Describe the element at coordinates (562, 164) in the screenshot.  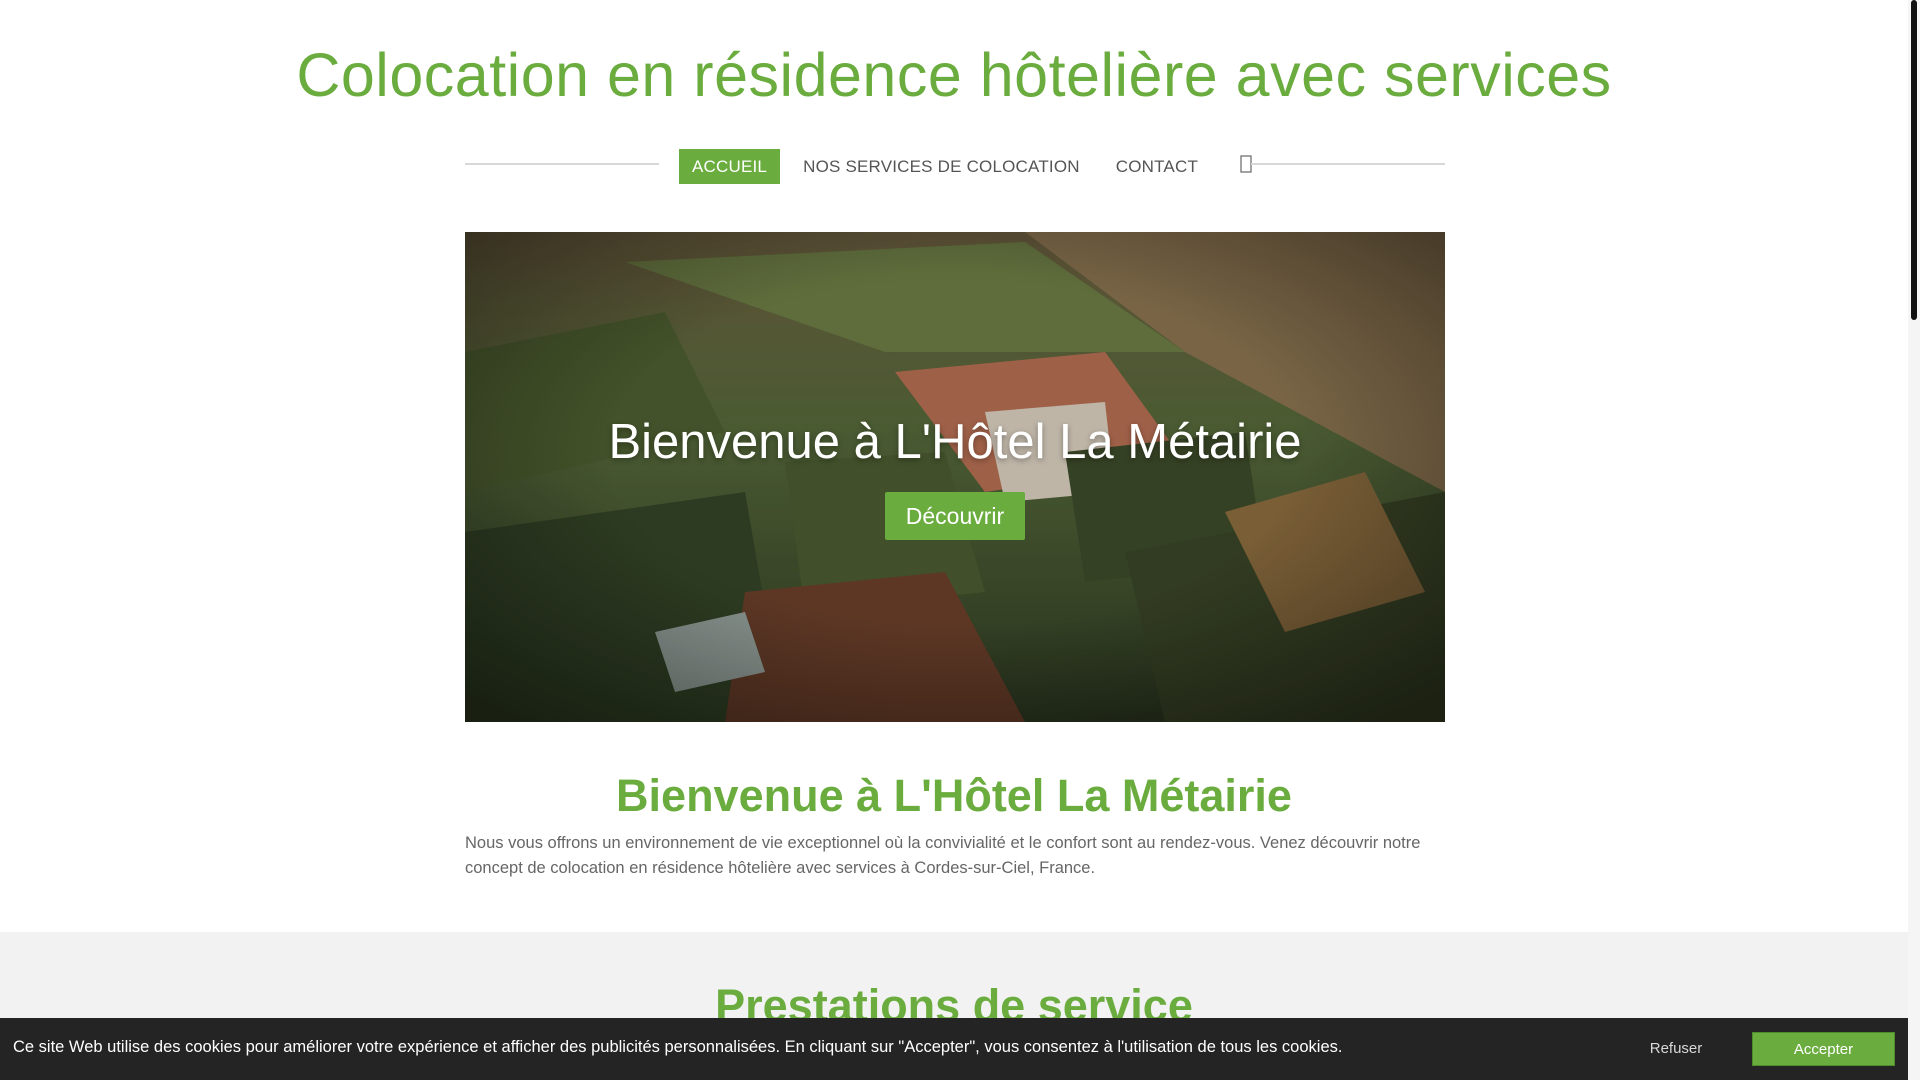
I see `nav-divider-left` at that location.